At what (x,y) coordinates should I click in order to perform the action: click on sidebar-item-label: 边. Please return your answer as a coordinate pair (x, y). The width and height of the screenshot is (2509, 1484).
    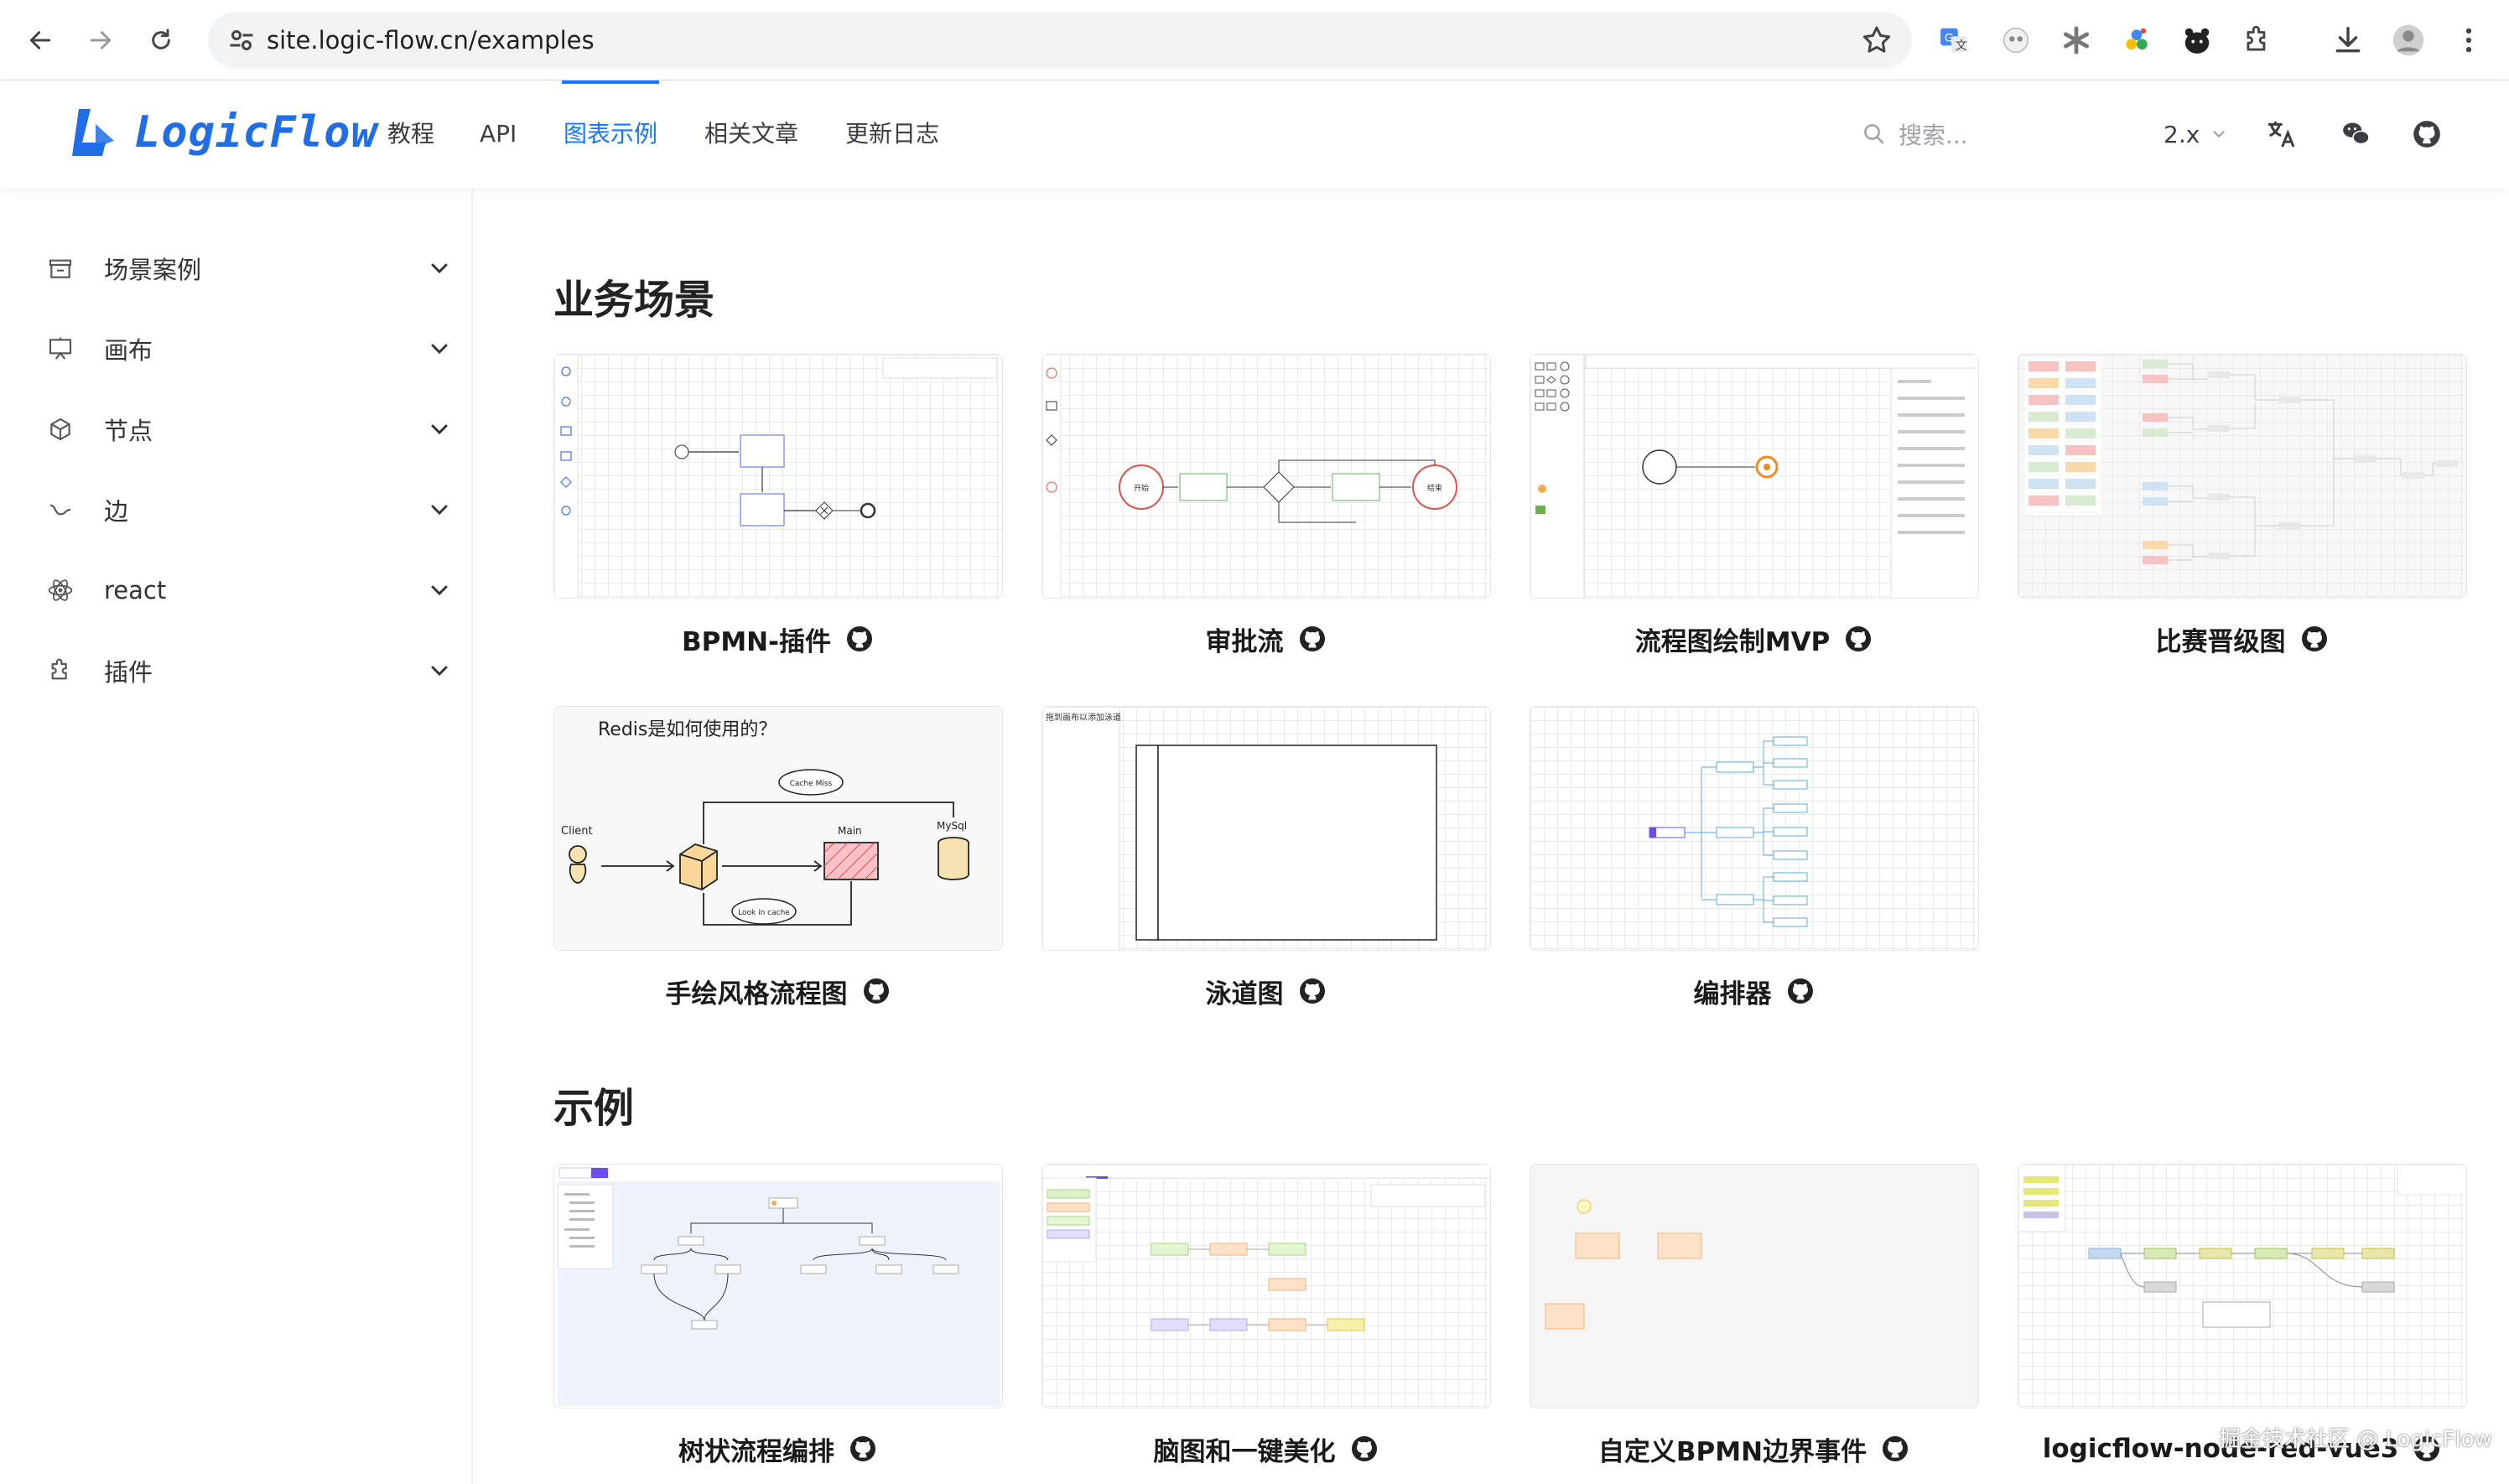
    Looking at the image, I should click on (116, 511).